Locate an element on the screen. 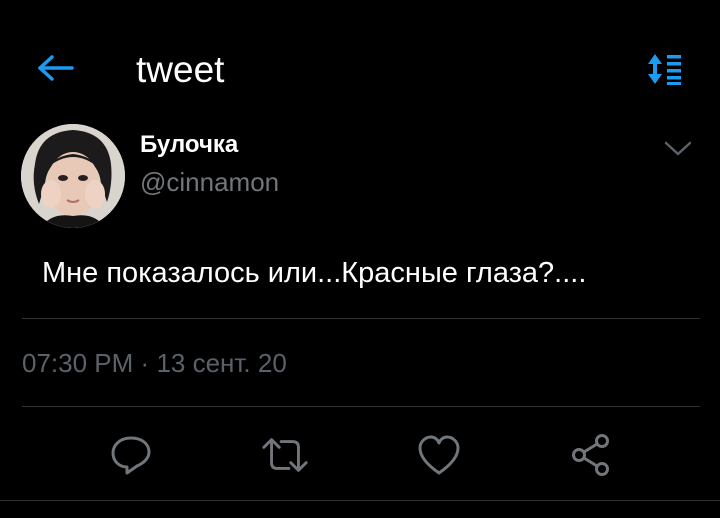 The width and height of the screenshot is (720, 518). share-button is located at coordinates (591, 455).